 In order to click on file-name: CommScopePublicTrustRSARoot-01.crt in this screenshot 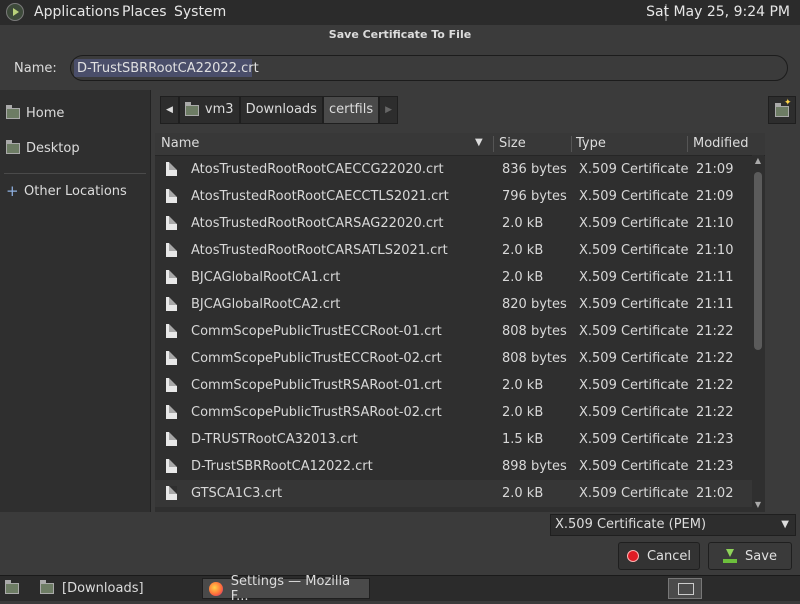, I will do `click(316, 385)`.